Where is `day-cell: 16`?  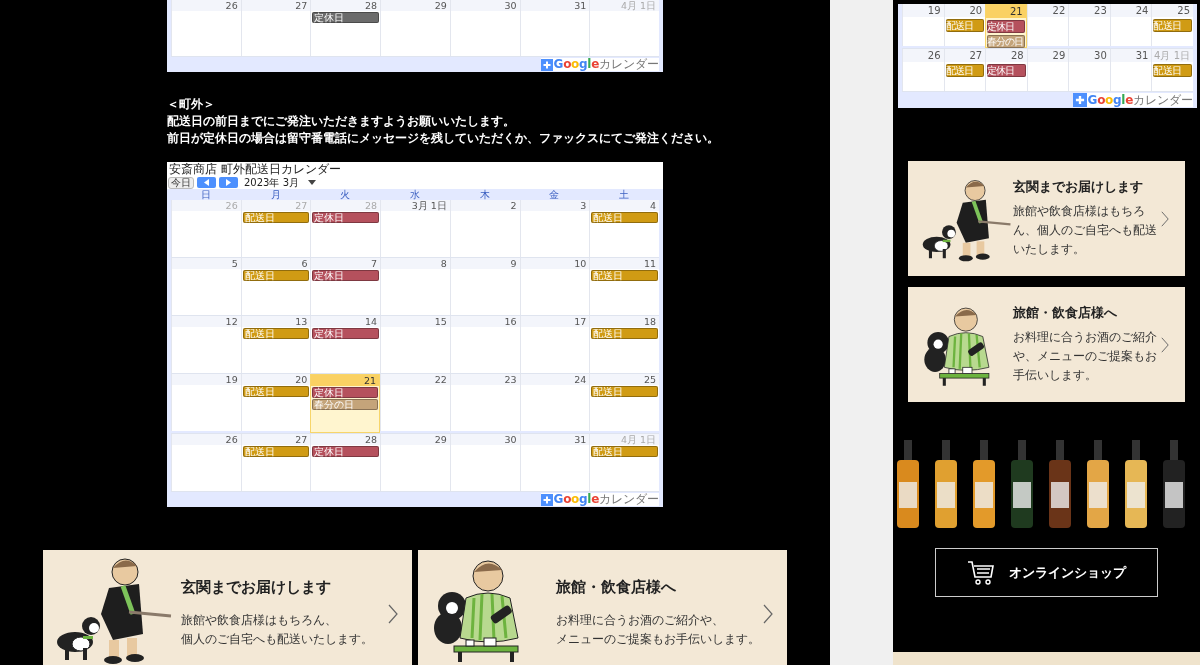
day-cell: 16 is located at coordinates (484, 344).